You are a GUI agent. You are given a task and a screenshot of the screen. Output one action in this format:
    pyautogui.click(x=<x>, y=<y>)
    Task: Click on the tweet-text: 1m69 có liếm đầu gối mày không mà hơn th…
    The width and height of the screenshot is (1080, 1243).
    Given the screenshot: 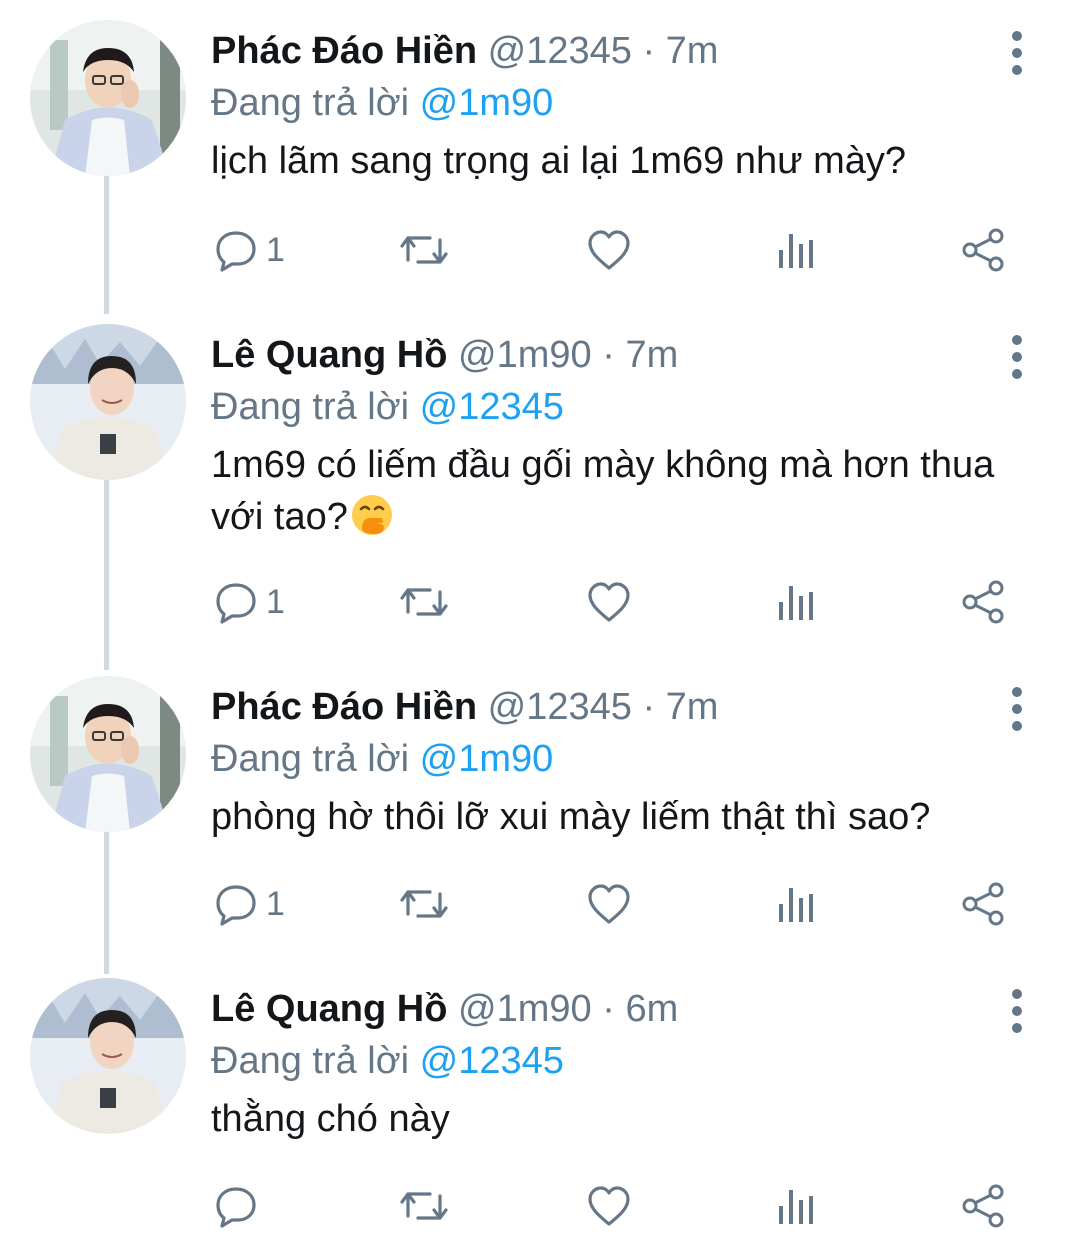 What is the action you would take?
    pyautogui.click(x=621, y=491)
    